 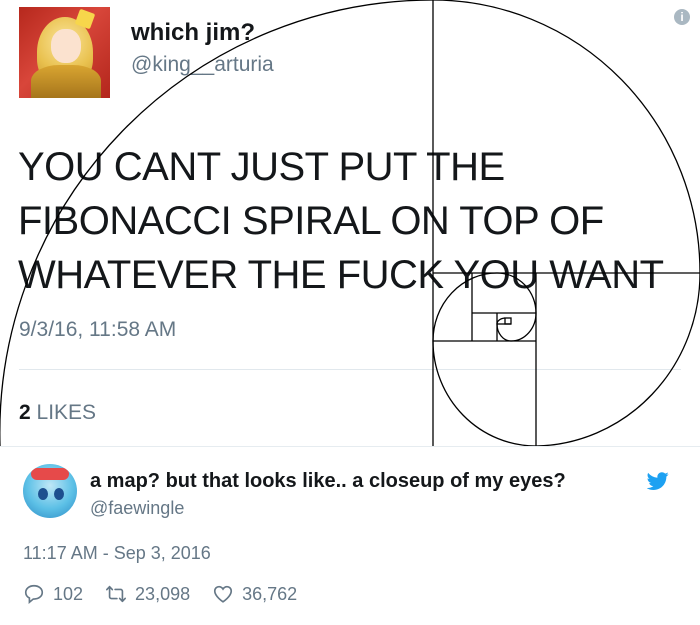 I want to click on heart-icon, so click(x=223, y=594).